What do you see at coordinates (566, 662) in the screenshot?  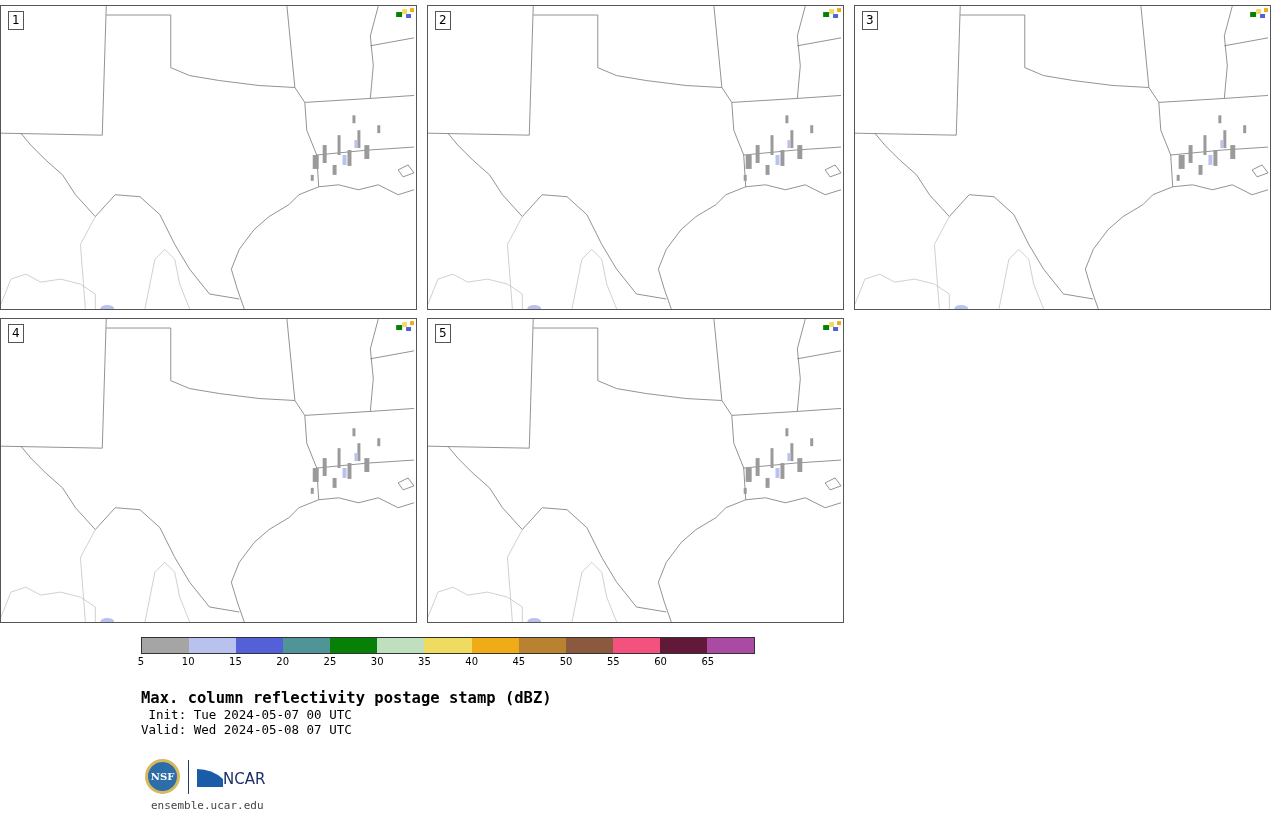 I see `tick-label: 50` at bounding box center [566, 662].